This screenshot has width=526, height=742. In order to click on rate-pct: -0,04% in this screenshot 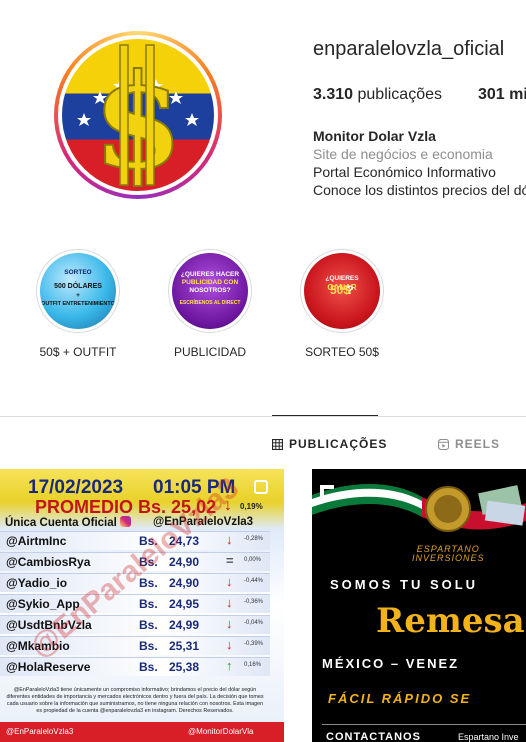, I will do `click(254, 623)`.